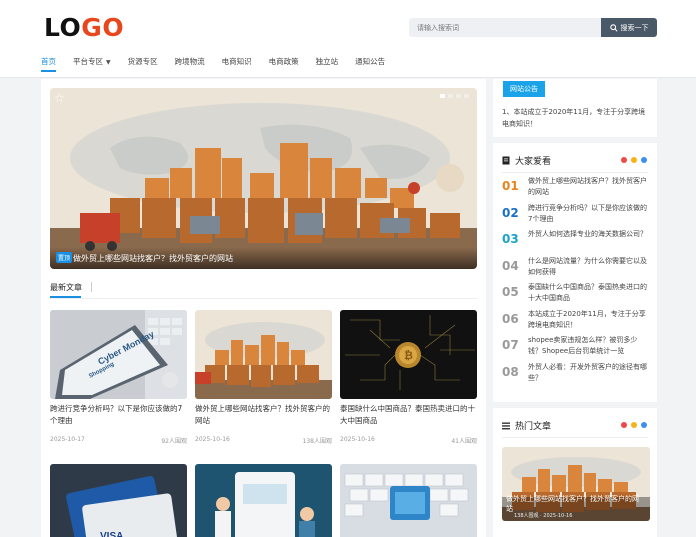 The width and height of the screenshot is (696, 537). Describe the element at coordinates (589, 214) in the screenshot. I see `popular-item-title: 跨进行竞争分析吗？以下是你应该做的7个理由` at that location.